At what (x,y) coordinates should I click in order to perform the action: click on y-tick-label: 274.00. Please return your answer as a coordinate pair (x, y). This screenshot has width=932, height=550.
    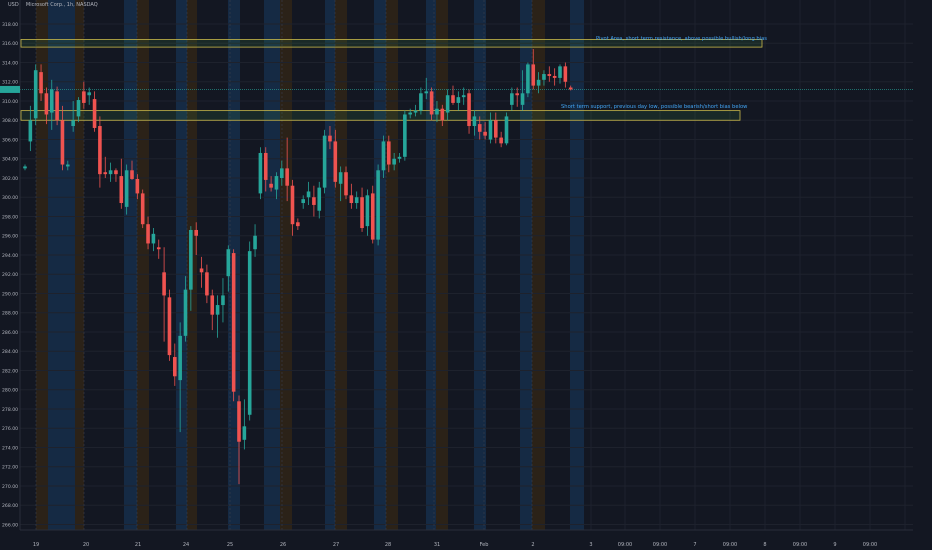
    Looking at the image, I should click on (10, 448).